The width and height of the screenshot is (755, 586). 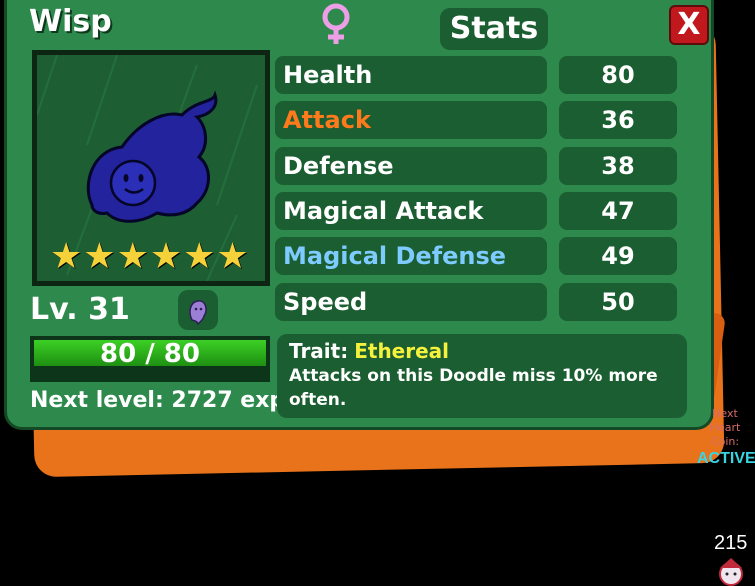 What do you see at coordinates (411, 211) in the screenshot?
I see `stat-label: Magical Attack` at bounding box center [411, 211].